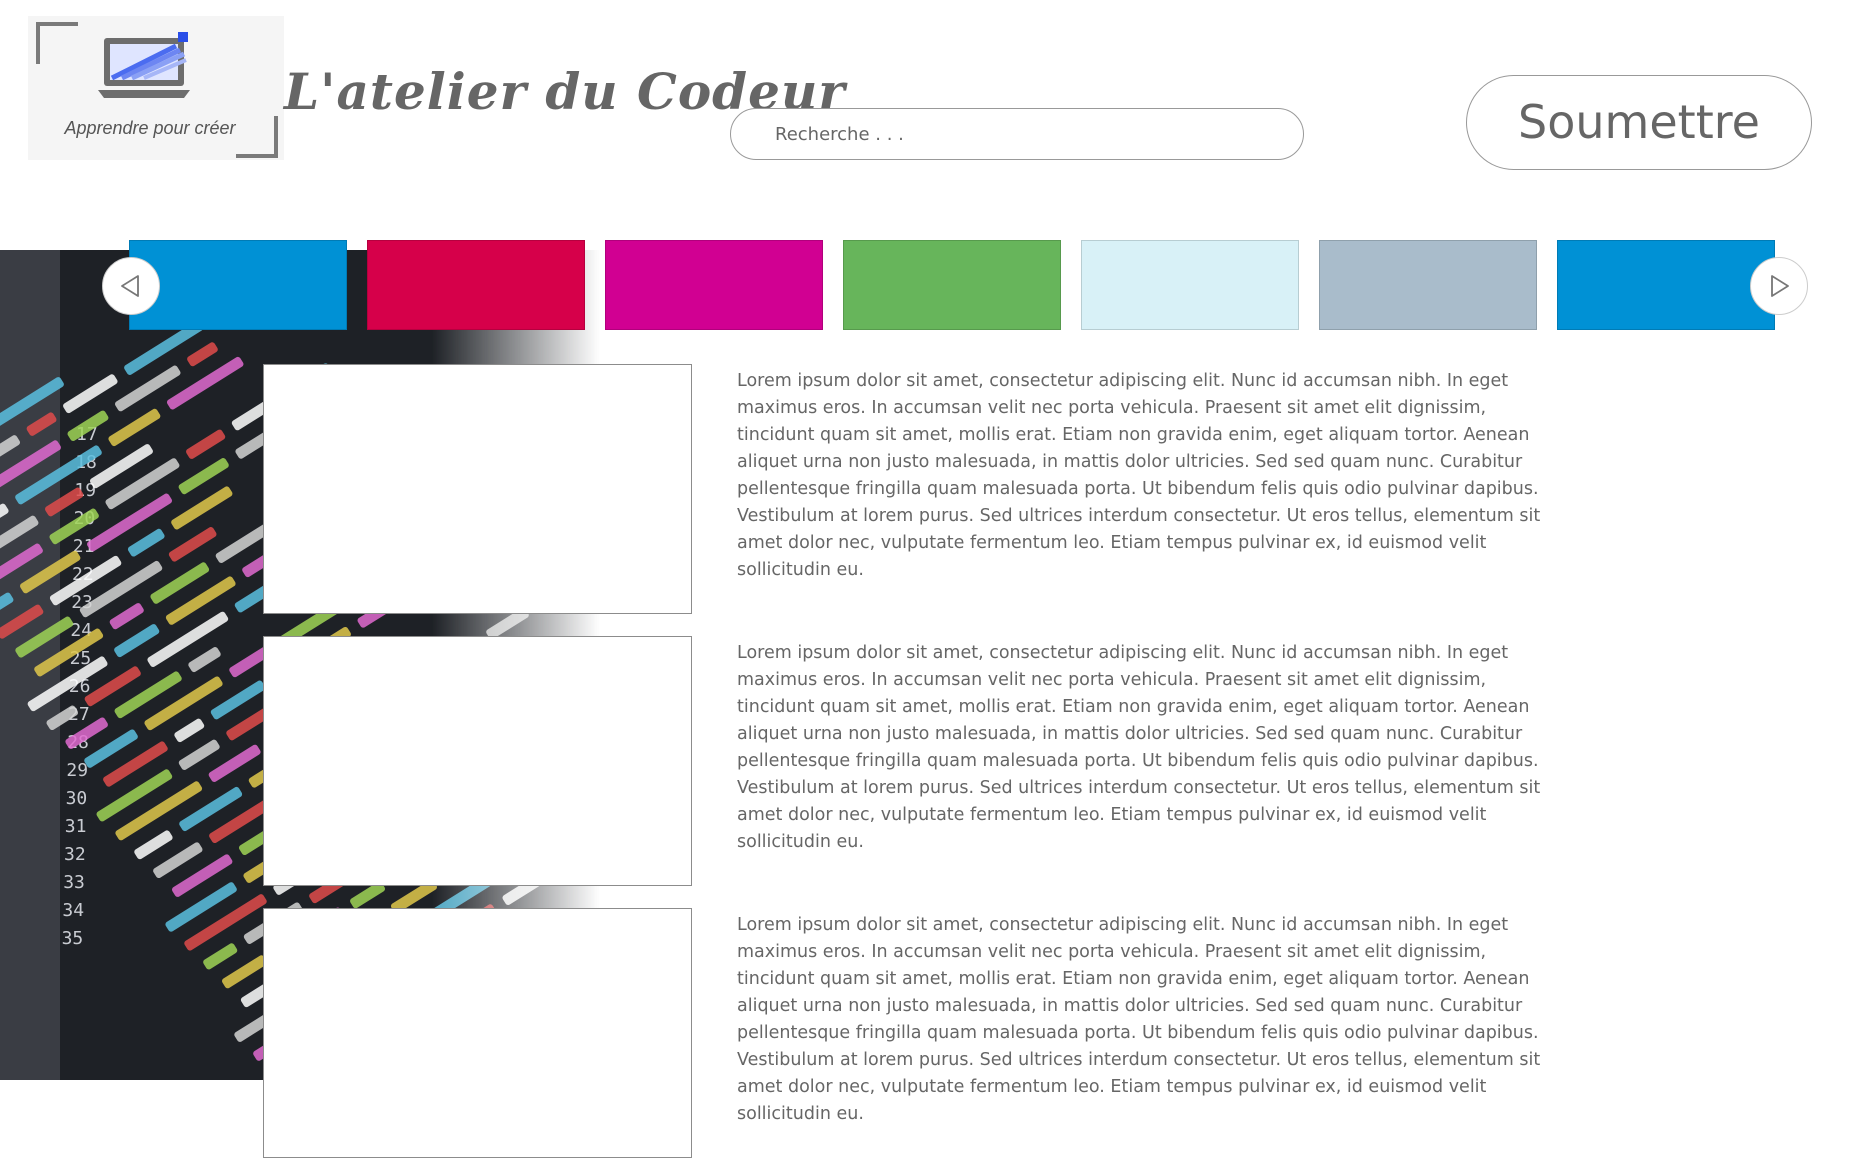 This screenshot has height=1158, width=1850. I want to click on carousel-next-button, so click(1779, 286).